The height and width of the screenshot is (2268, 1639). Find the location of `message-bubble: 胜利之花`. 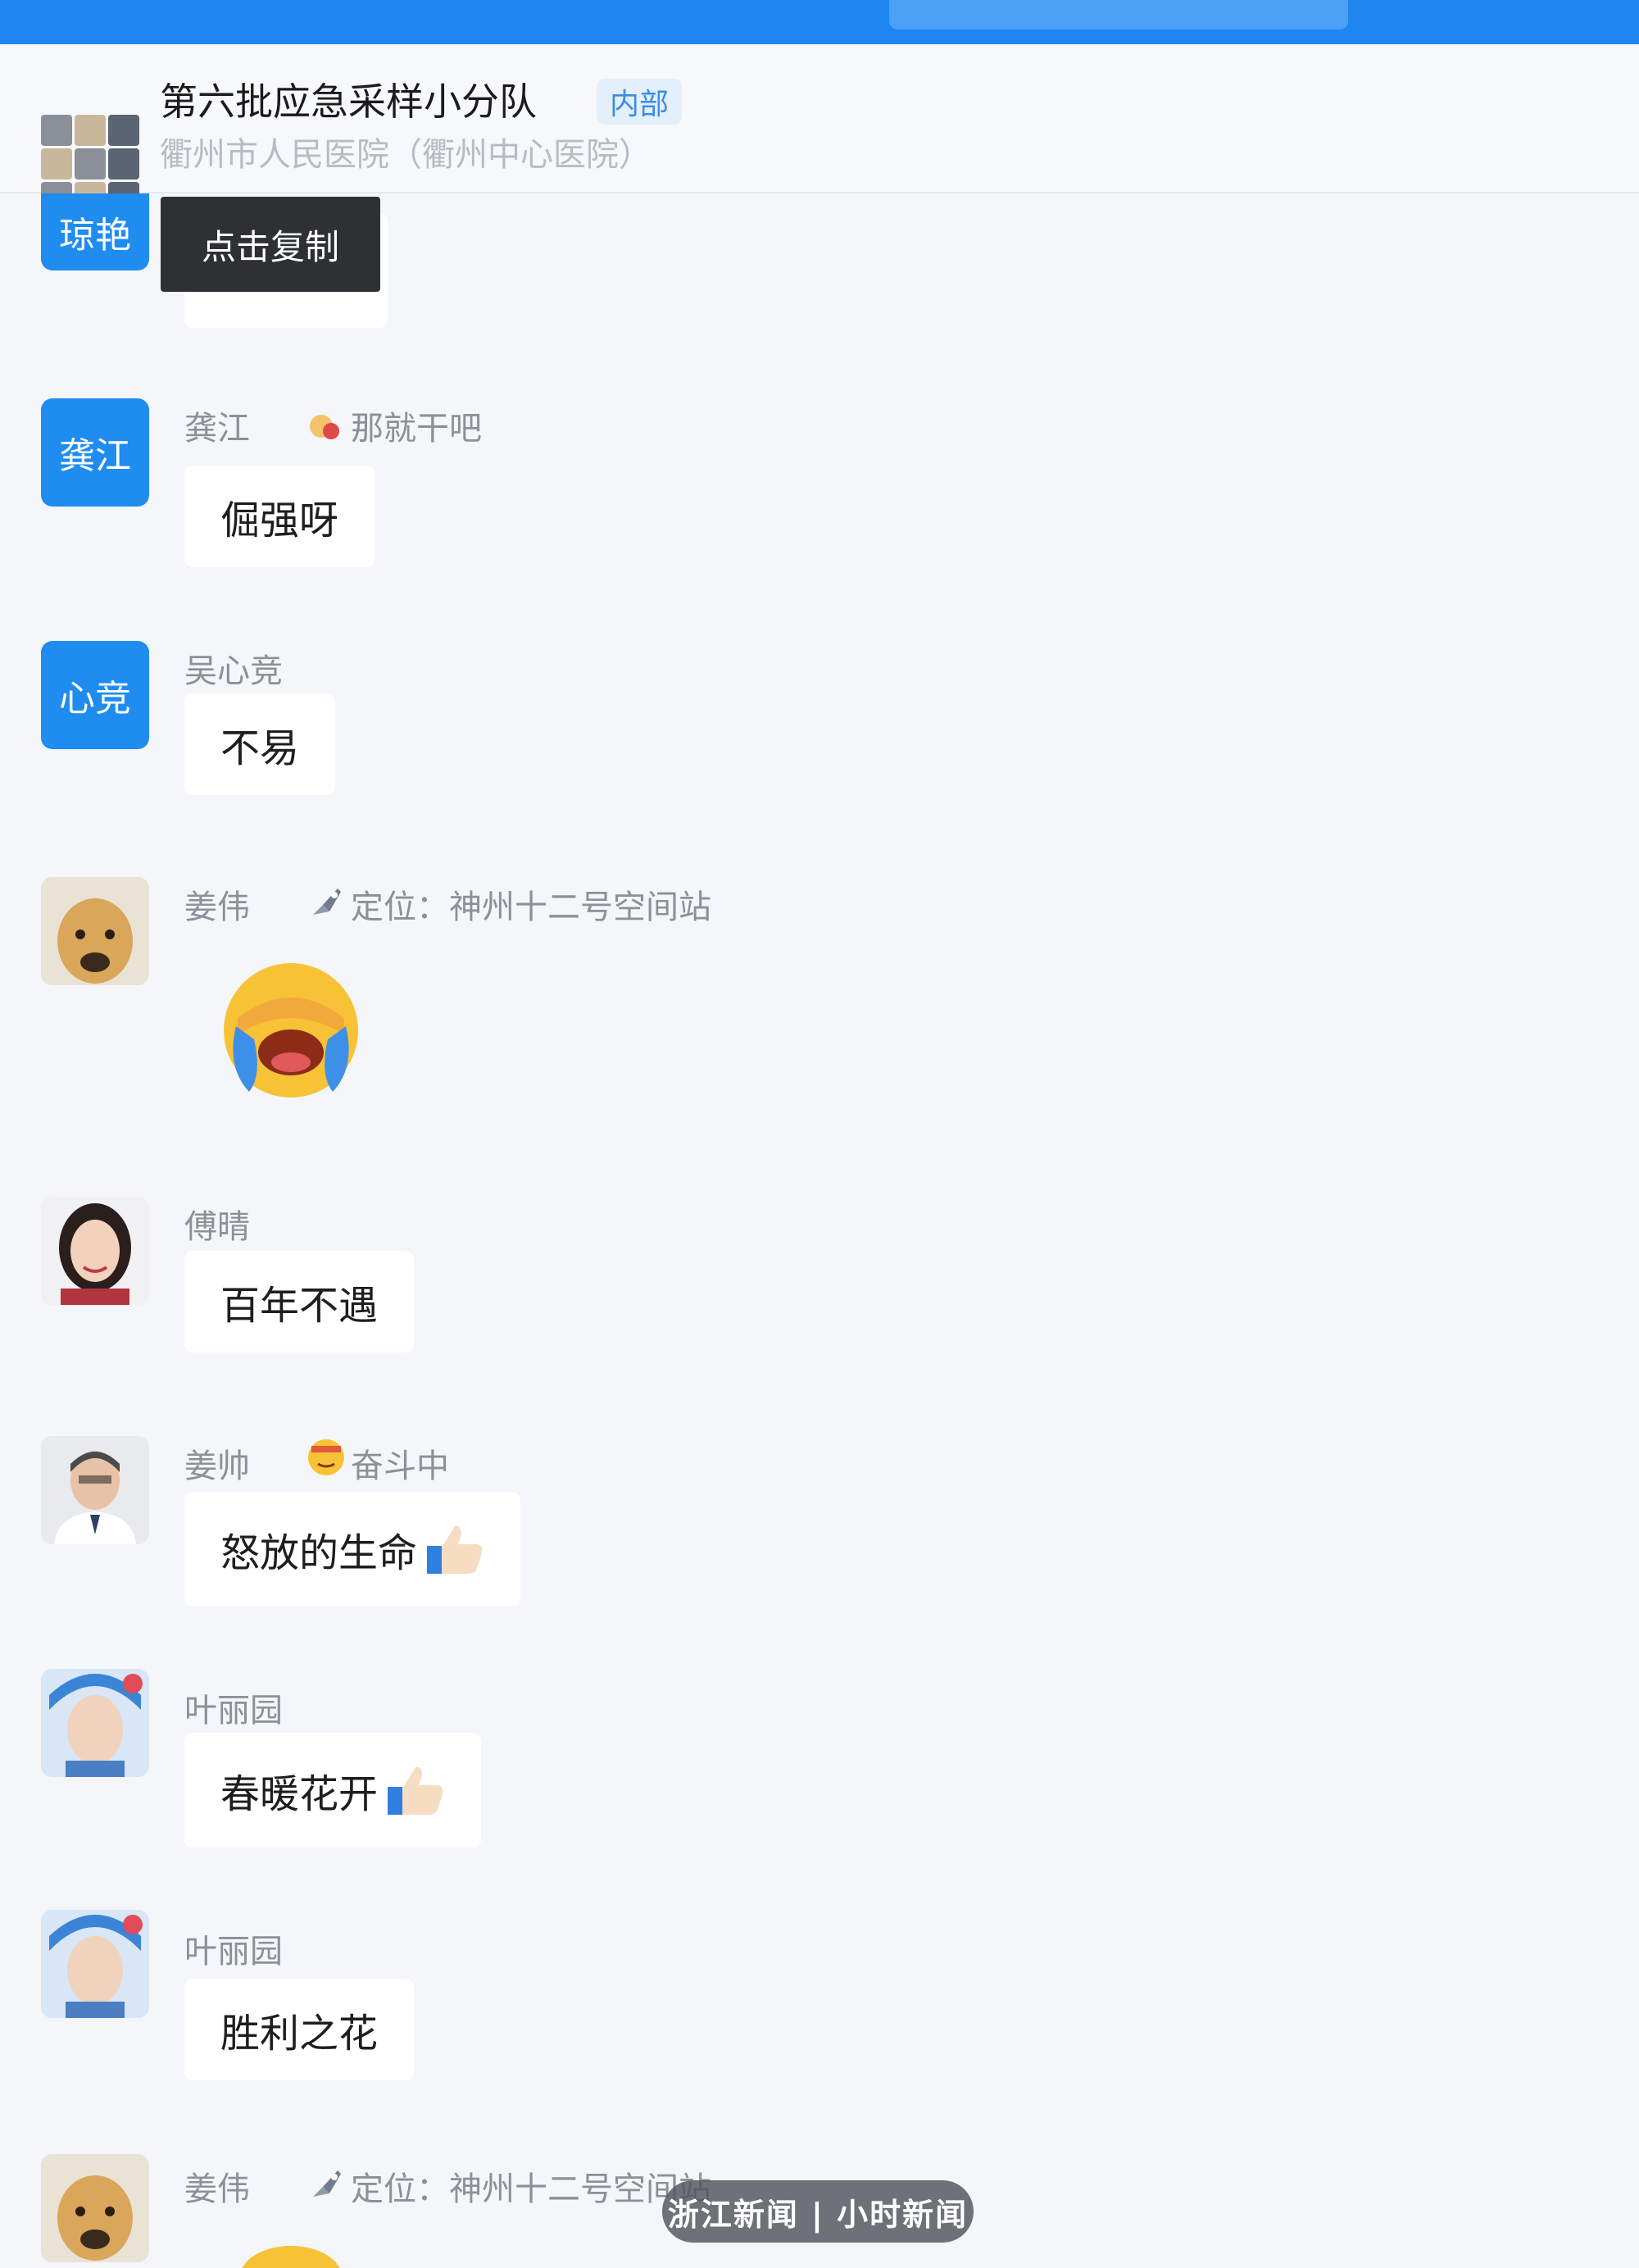

message-bubble: 胜利之花 is located at coordinates (299, 2029).